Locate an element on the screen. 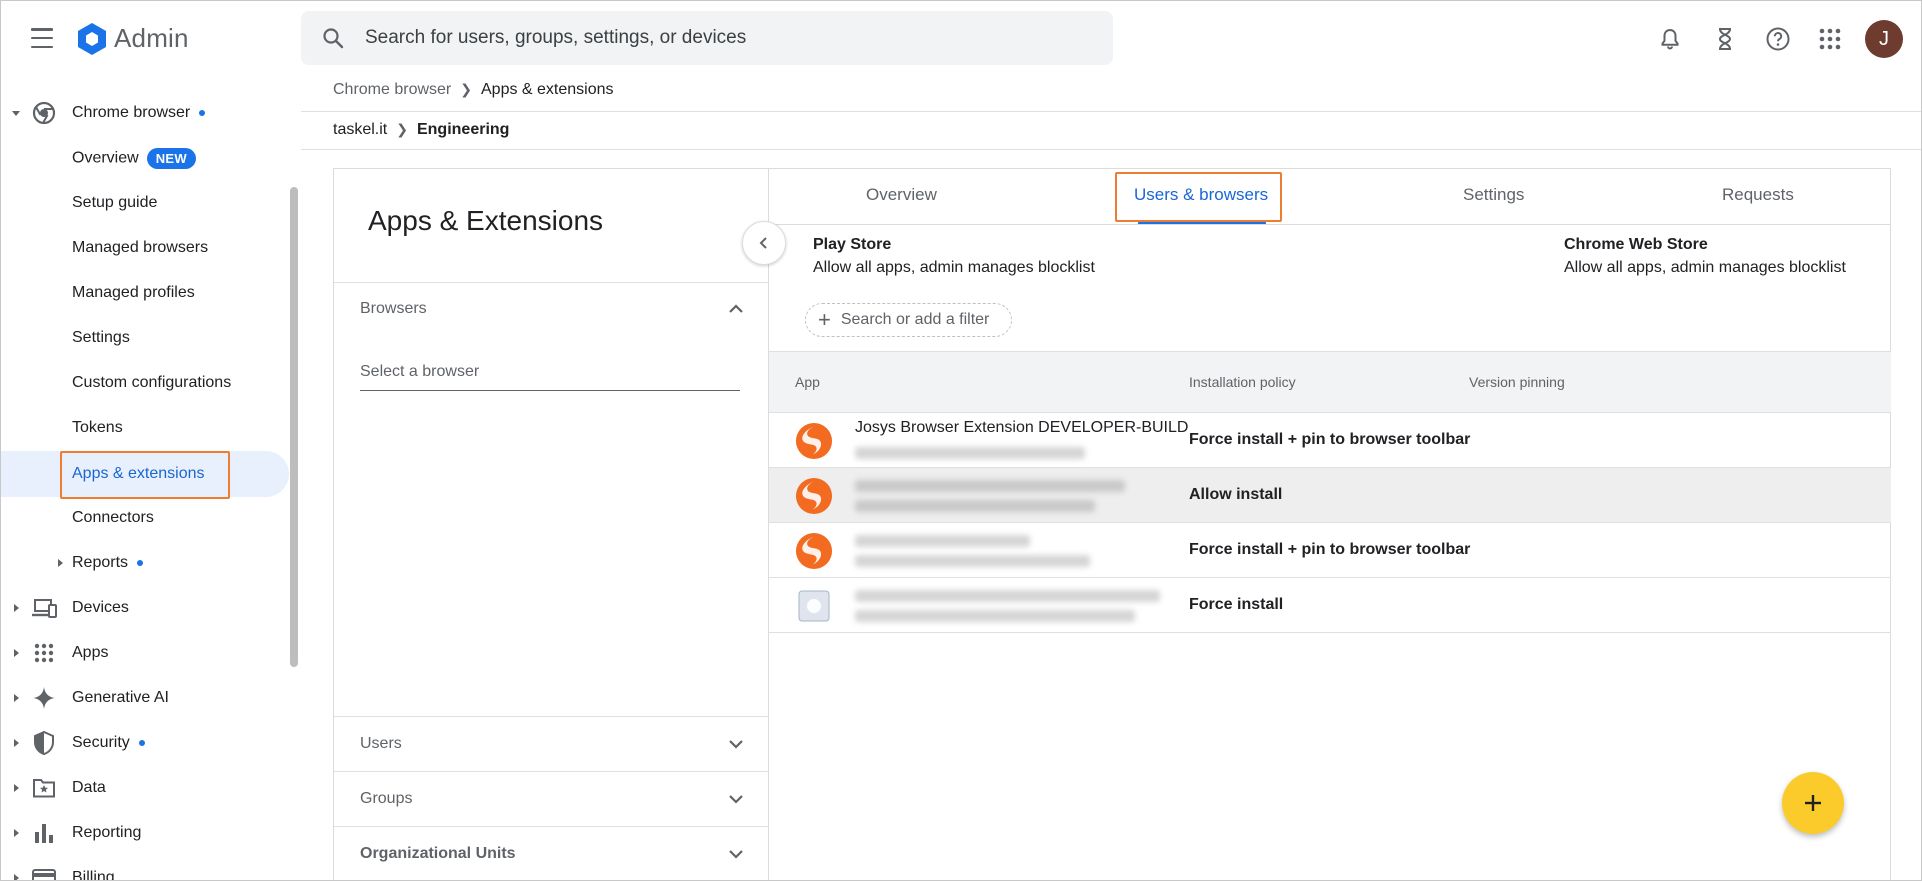  tab-requests: Requests is located at coordinates (1758, 195).